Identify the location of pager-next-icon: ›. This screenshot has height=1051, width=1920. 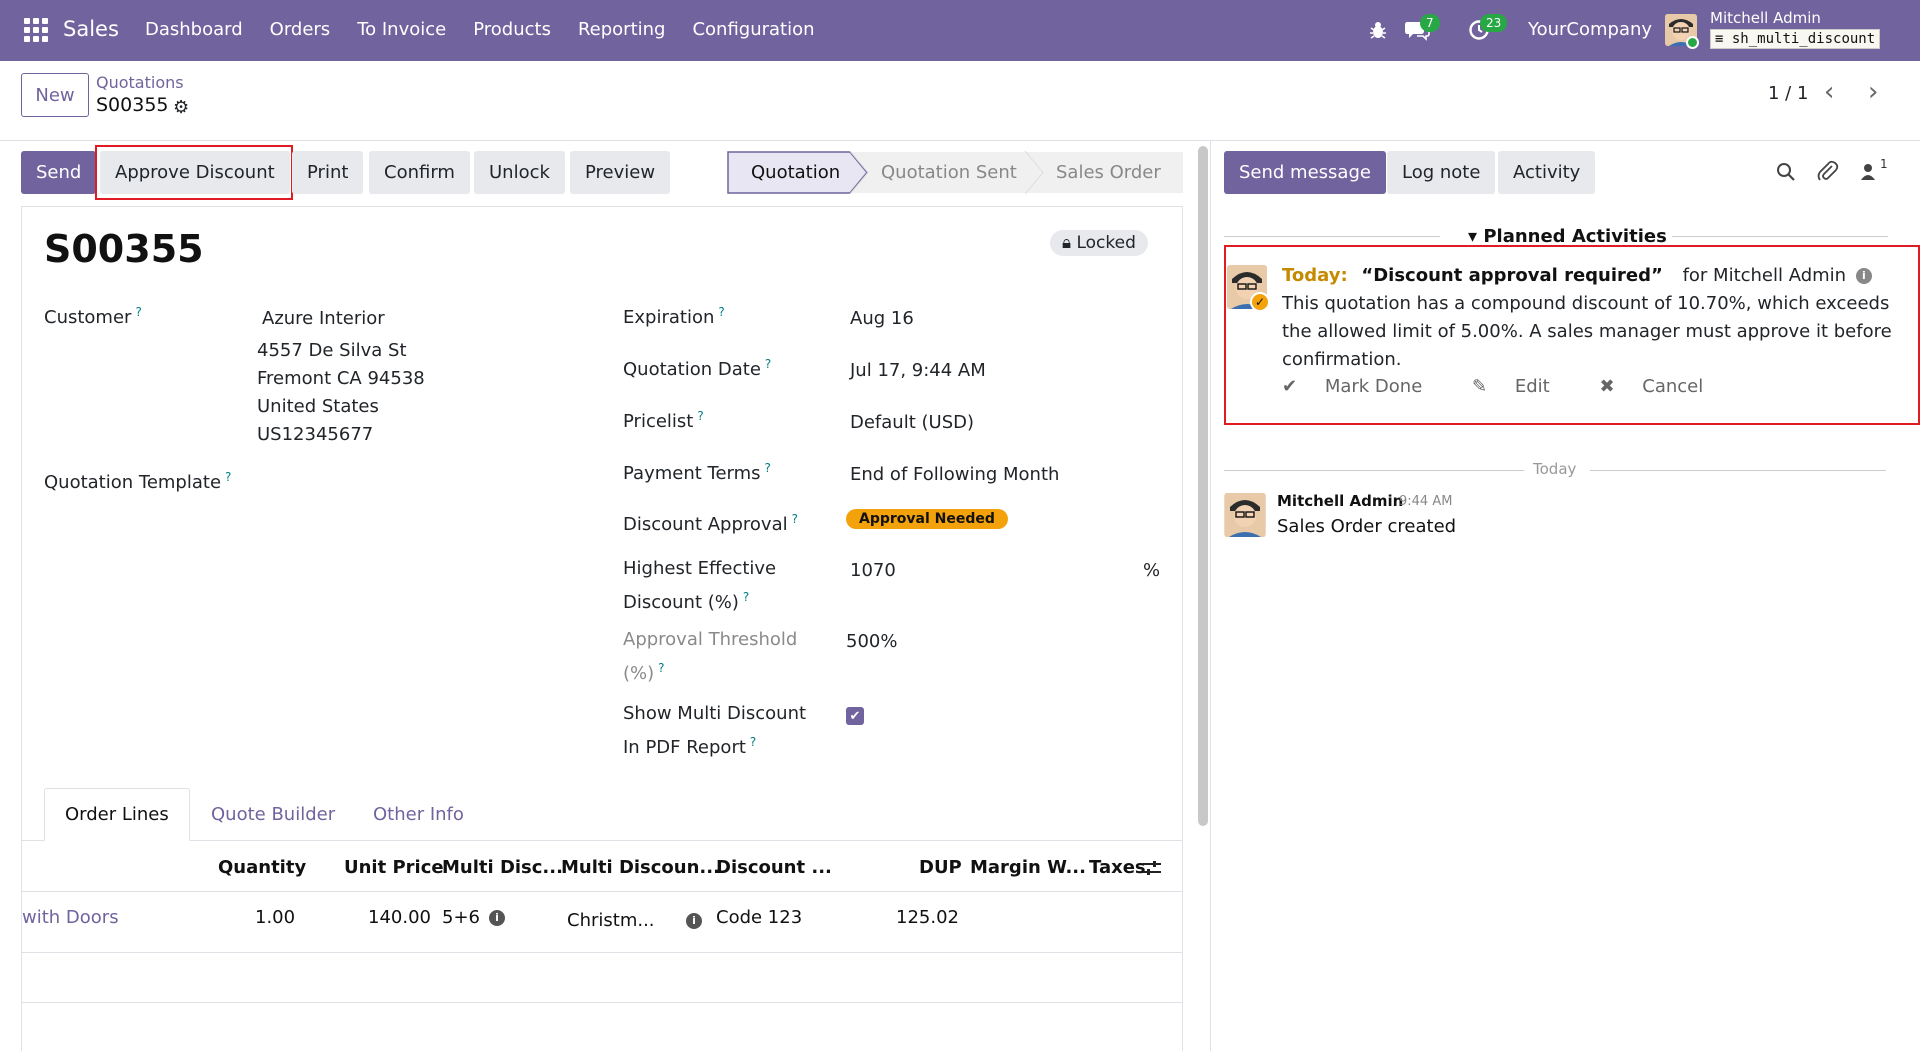
(1873, 92).